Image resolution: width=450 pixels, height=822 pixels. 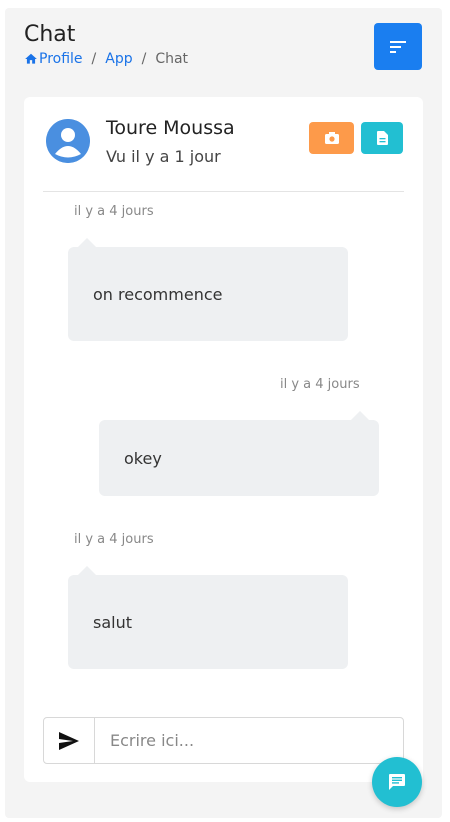 What do you see at coordinates (208, 617) in the screenshot?
I see `message-bubble-received: salut` at bounding box center [208, 617].